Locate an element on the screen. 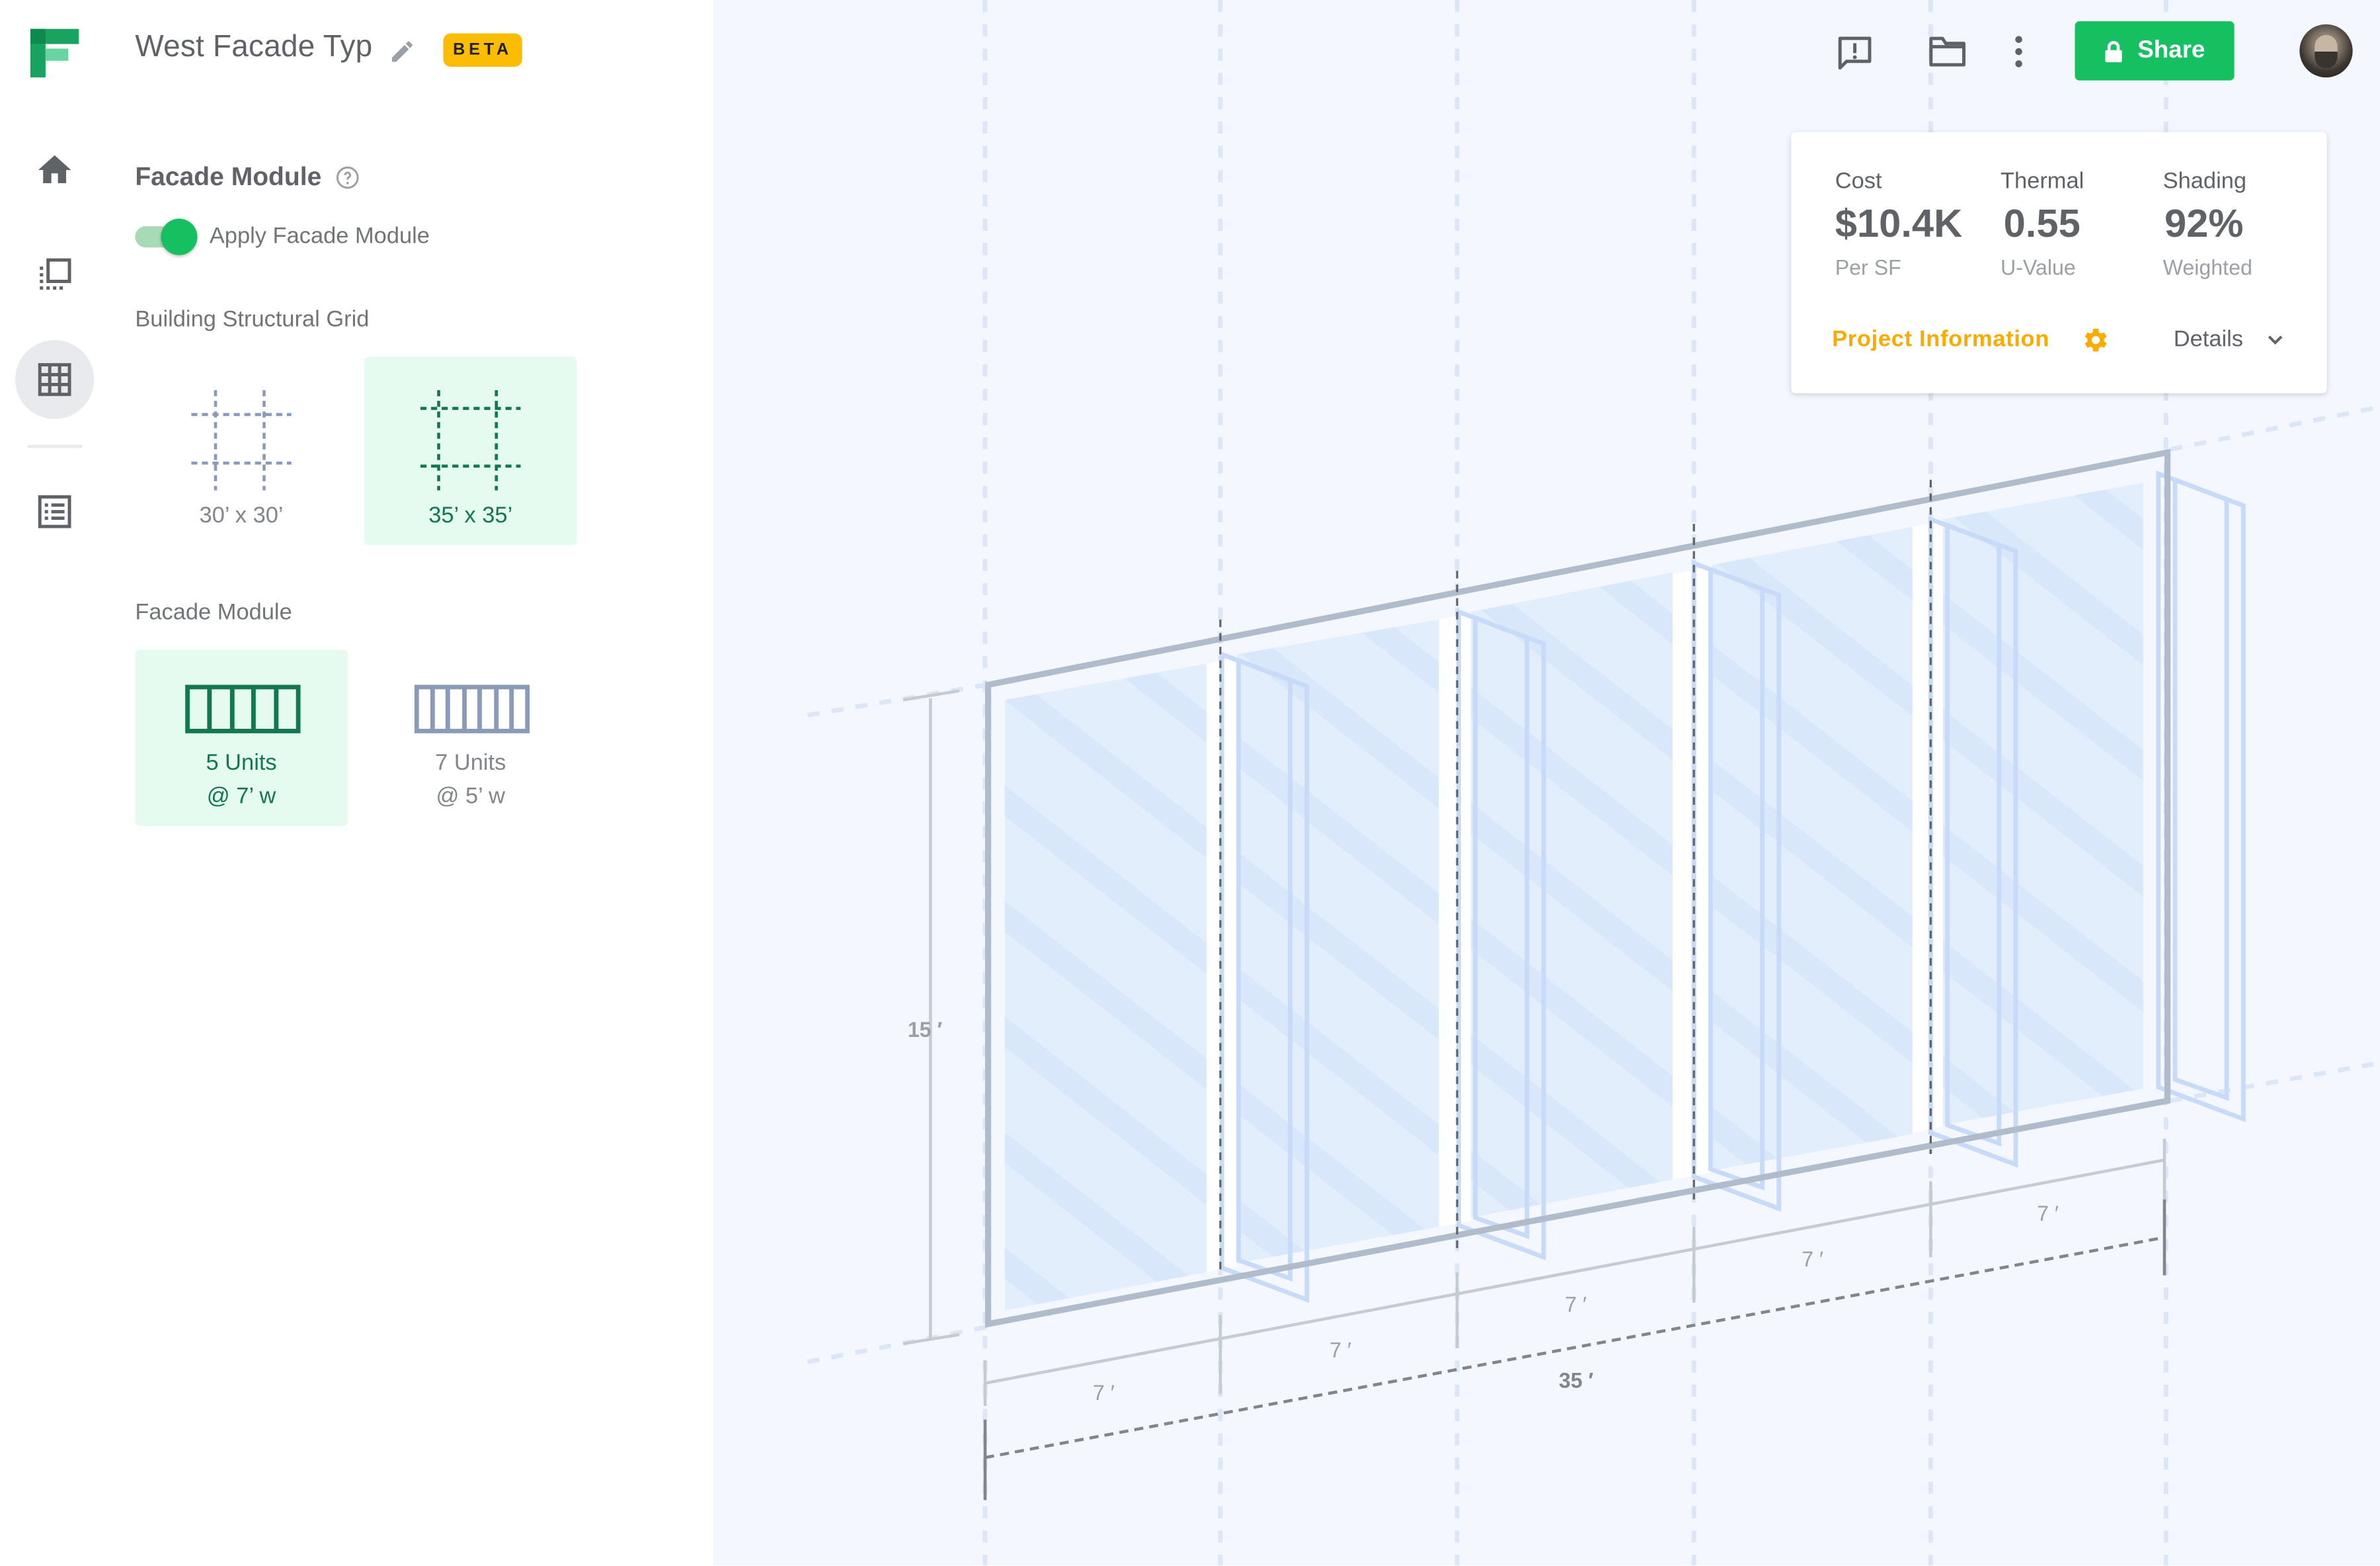 This screenshot has width=2380, height=1566. module-option-5-units: 5 Units @ 7’ w is located at coordinates (241, 737).